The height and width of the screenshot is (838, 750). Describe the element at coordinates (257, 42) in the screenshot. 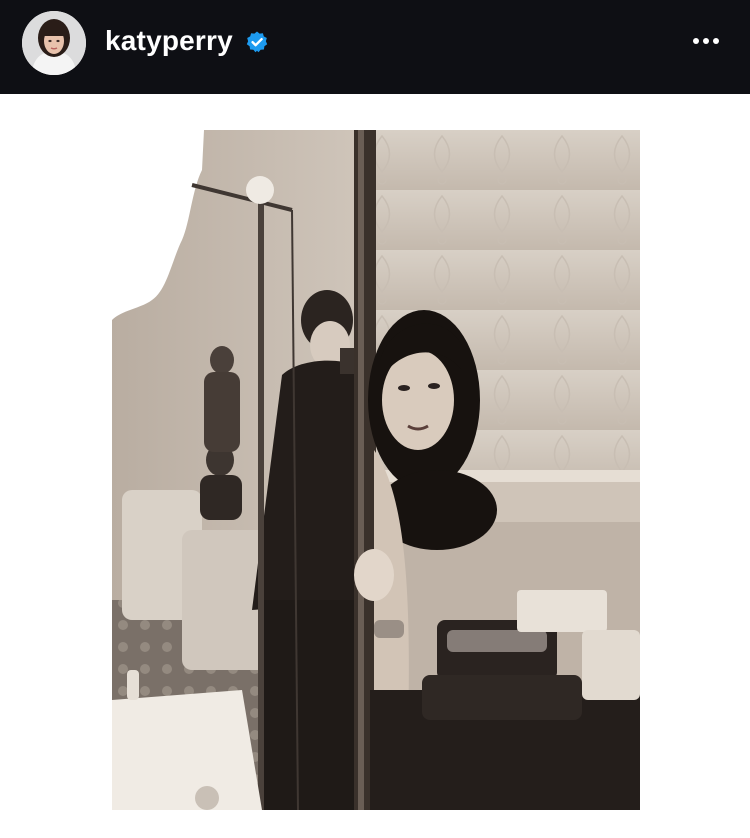

I see `verified-badge-icon` at that location.